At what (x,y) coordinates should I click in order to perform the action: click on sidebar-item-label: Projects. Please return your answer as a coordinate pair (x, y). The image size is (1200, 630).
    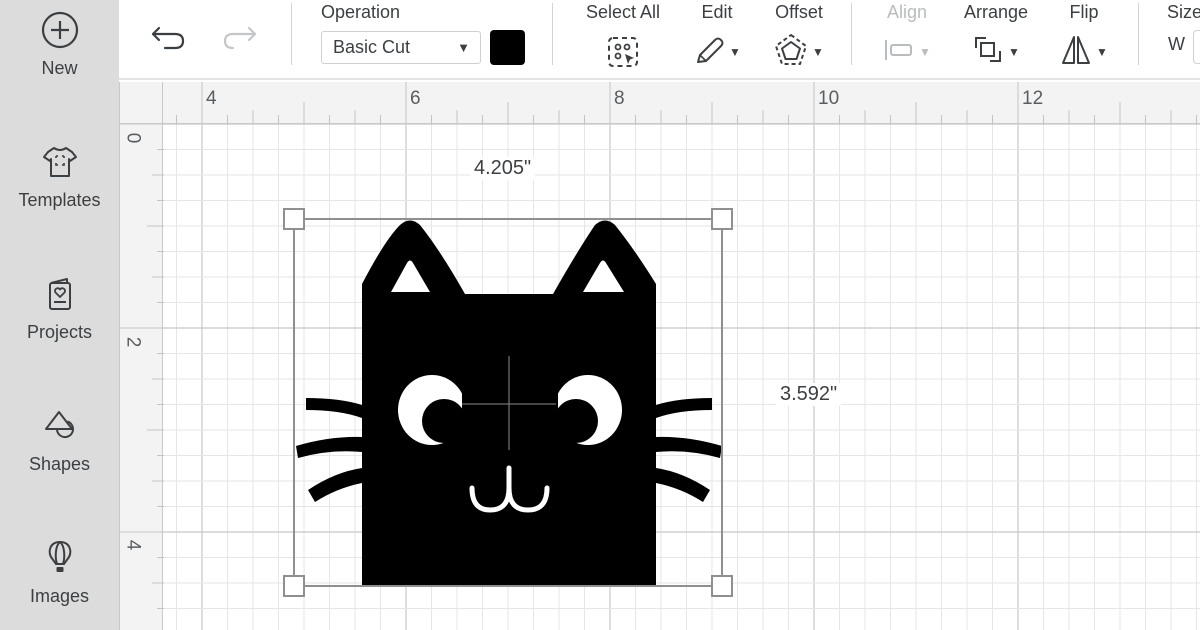
    Looking at the image, I should click on (59, 332).